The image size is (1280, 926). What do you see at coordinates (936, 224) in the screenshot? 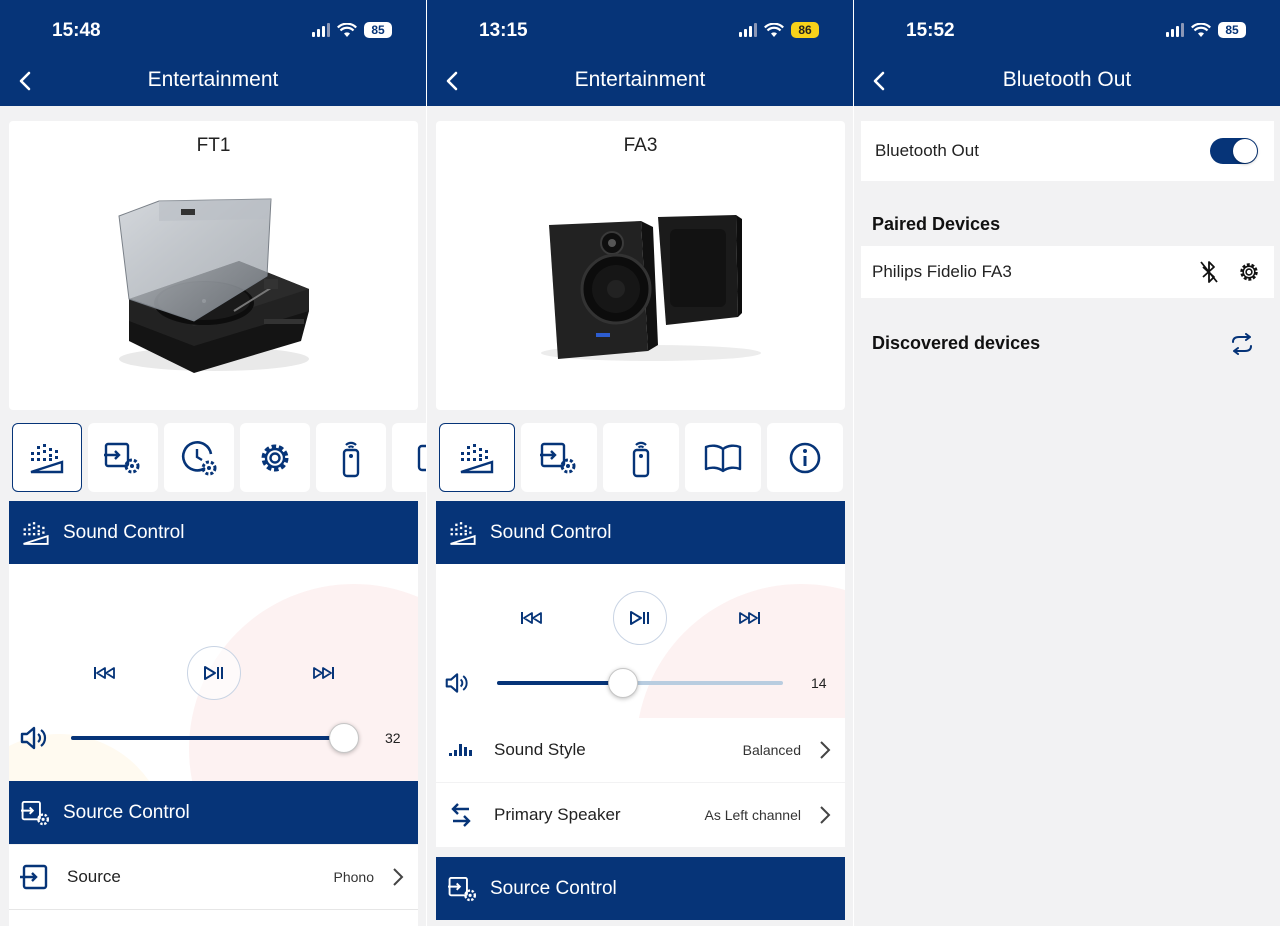
I see `paired-devices-heading: Paired Devices` at bounding box center [936, 224].